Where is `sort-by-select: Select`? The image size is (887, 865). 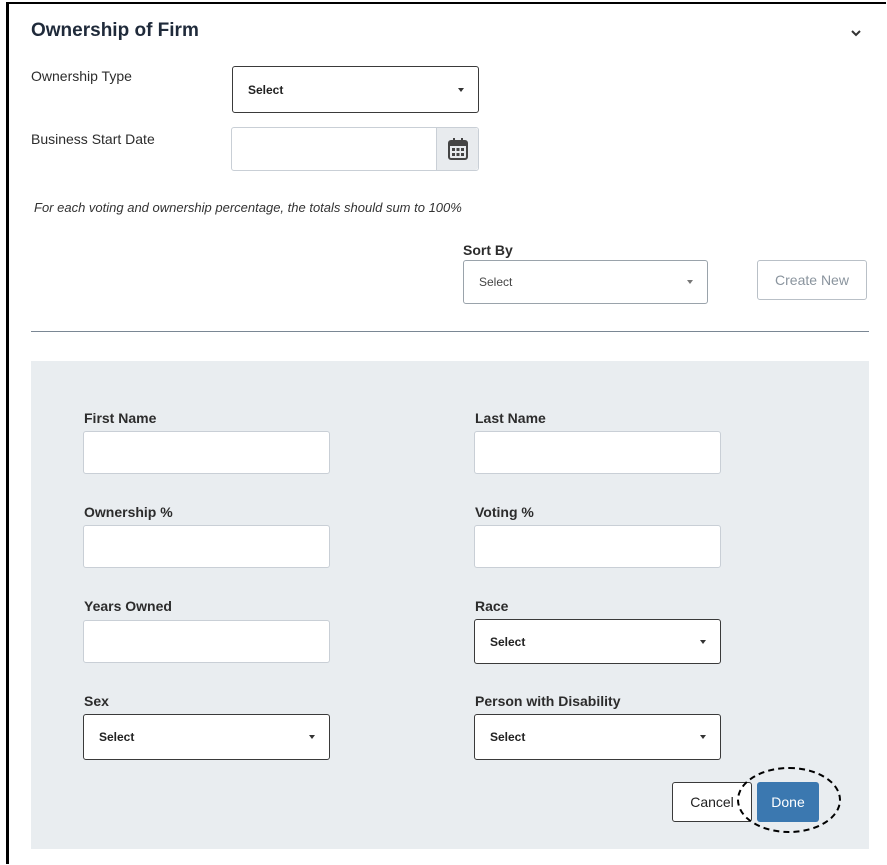
sort-by-select: Select is located at coordinates (585, 282).